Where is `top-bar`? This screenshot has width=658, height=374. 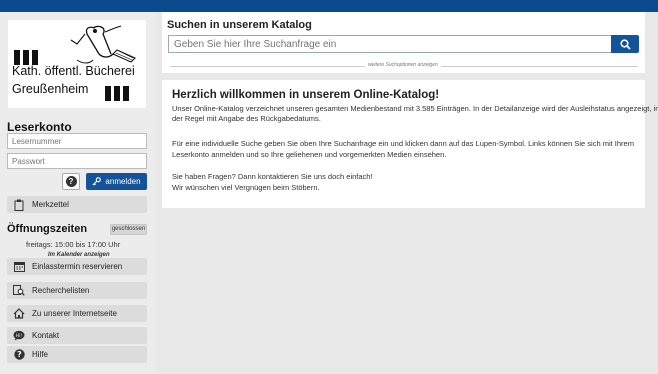 top-bar is located at coordinates (329, 6).